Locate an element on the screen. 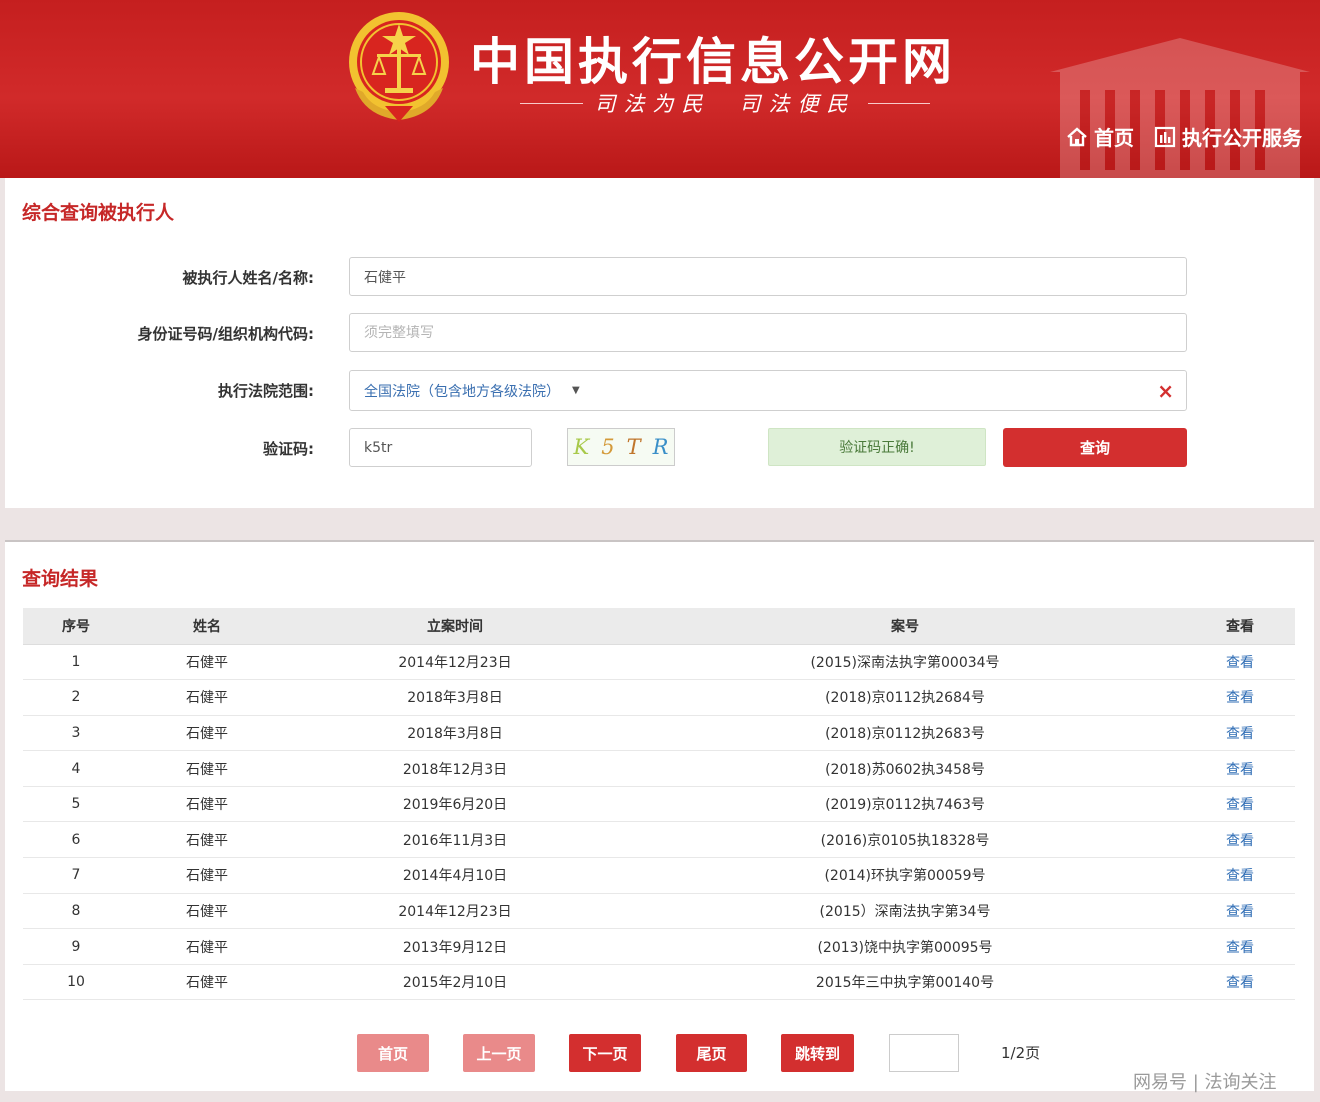 The height and width of the screenshot is (1102, 1320). id-field is located at coordinates (768, 332).